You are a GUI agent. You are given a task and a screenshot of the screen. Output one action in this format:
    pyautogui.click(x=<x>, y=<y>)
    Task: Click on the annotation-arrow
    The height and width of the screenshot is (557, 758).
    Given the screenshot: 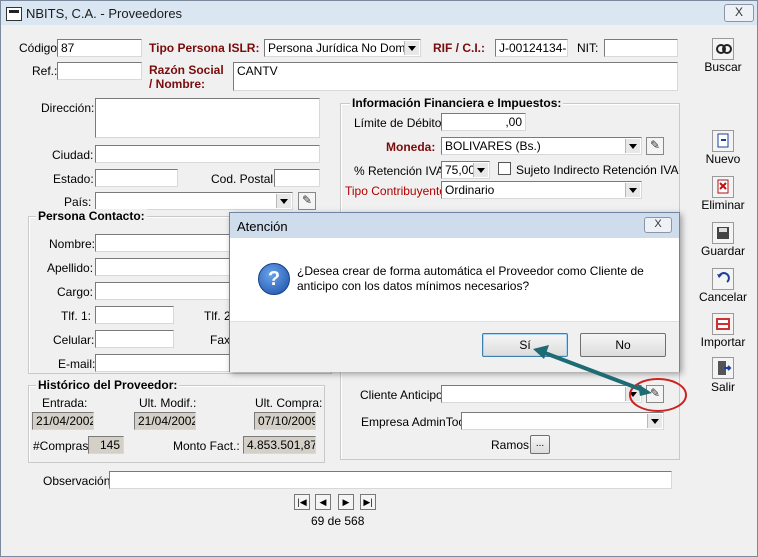 What is the action you would take?
    pyautogui.click(x=592, y=371)
    